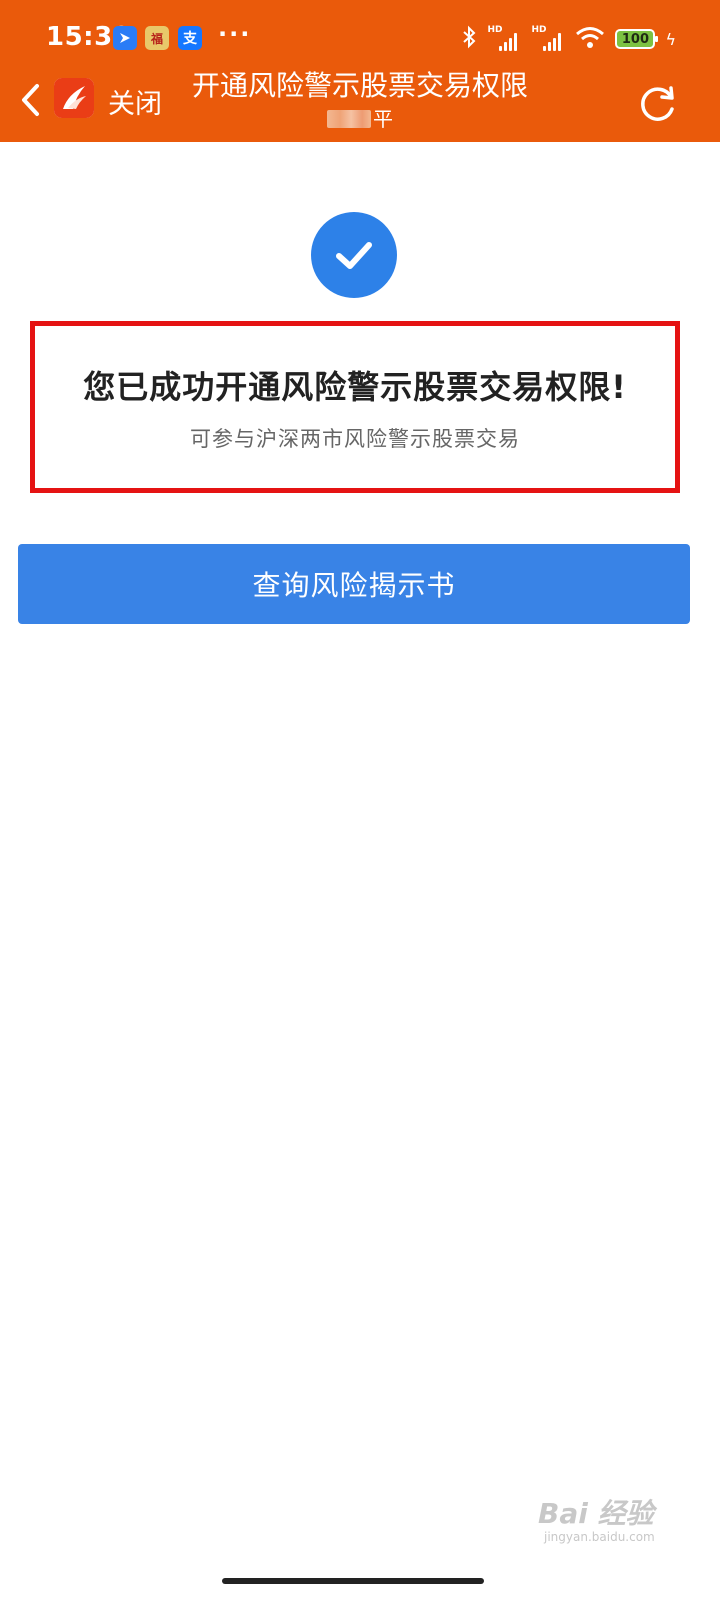 This screenshot has height=1600, width=720. I want to click on page-subtitle: 平, so click(360, 119).